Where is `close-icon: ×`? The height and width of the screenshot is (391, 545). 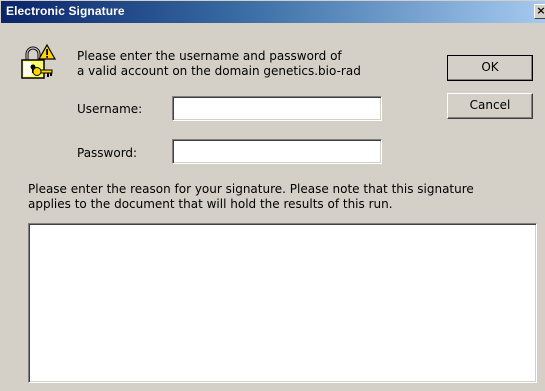 close-icon: × is located at coordinates (540, 10).